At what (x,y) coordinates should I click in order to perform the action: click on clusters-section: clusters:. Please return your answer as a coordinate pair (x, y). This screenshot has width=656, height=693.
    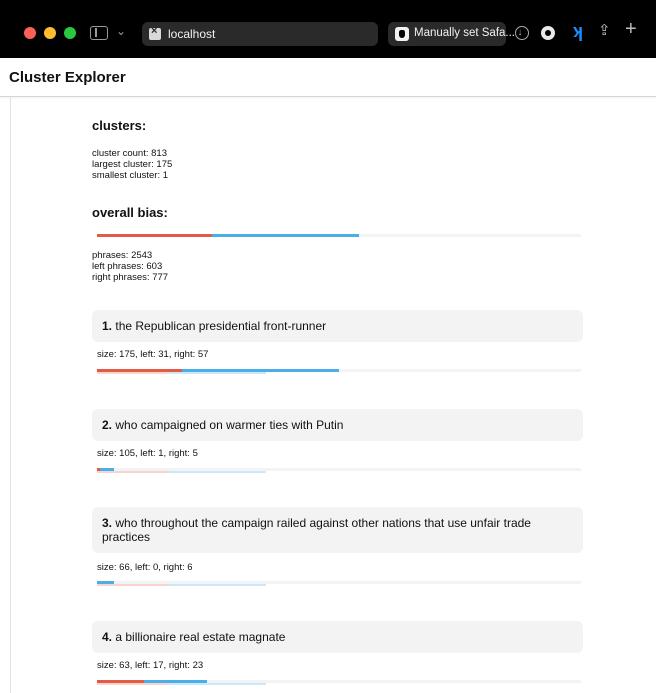
    Looking at the image, I should click on (119, 125).